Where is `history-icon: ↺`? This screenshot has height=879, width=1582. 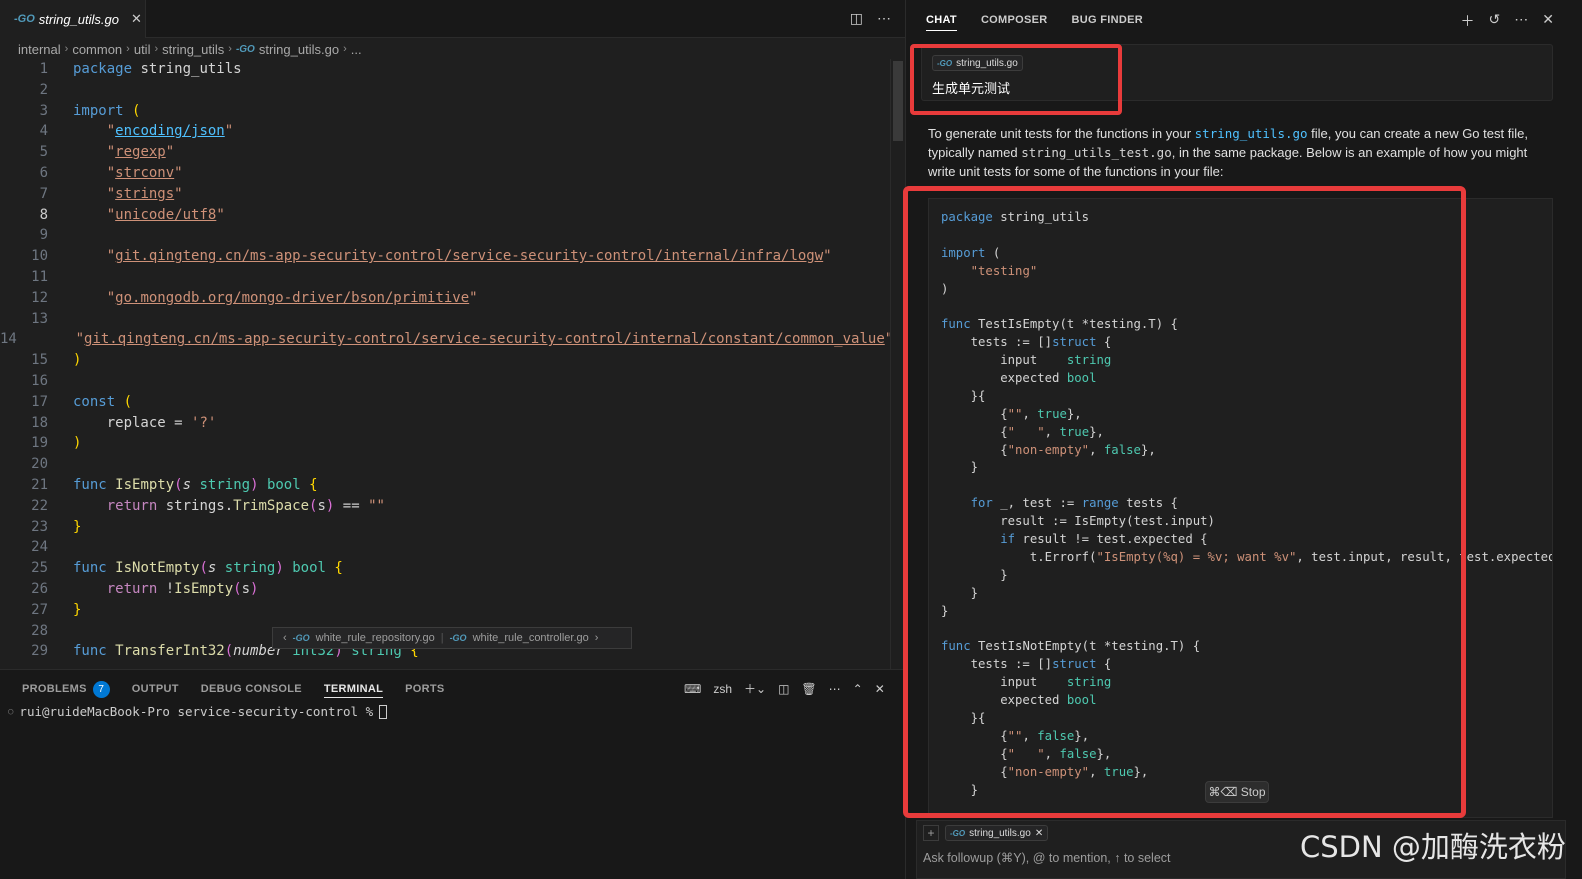
history-icon: ↺ is located at coordinates (1495, 21).